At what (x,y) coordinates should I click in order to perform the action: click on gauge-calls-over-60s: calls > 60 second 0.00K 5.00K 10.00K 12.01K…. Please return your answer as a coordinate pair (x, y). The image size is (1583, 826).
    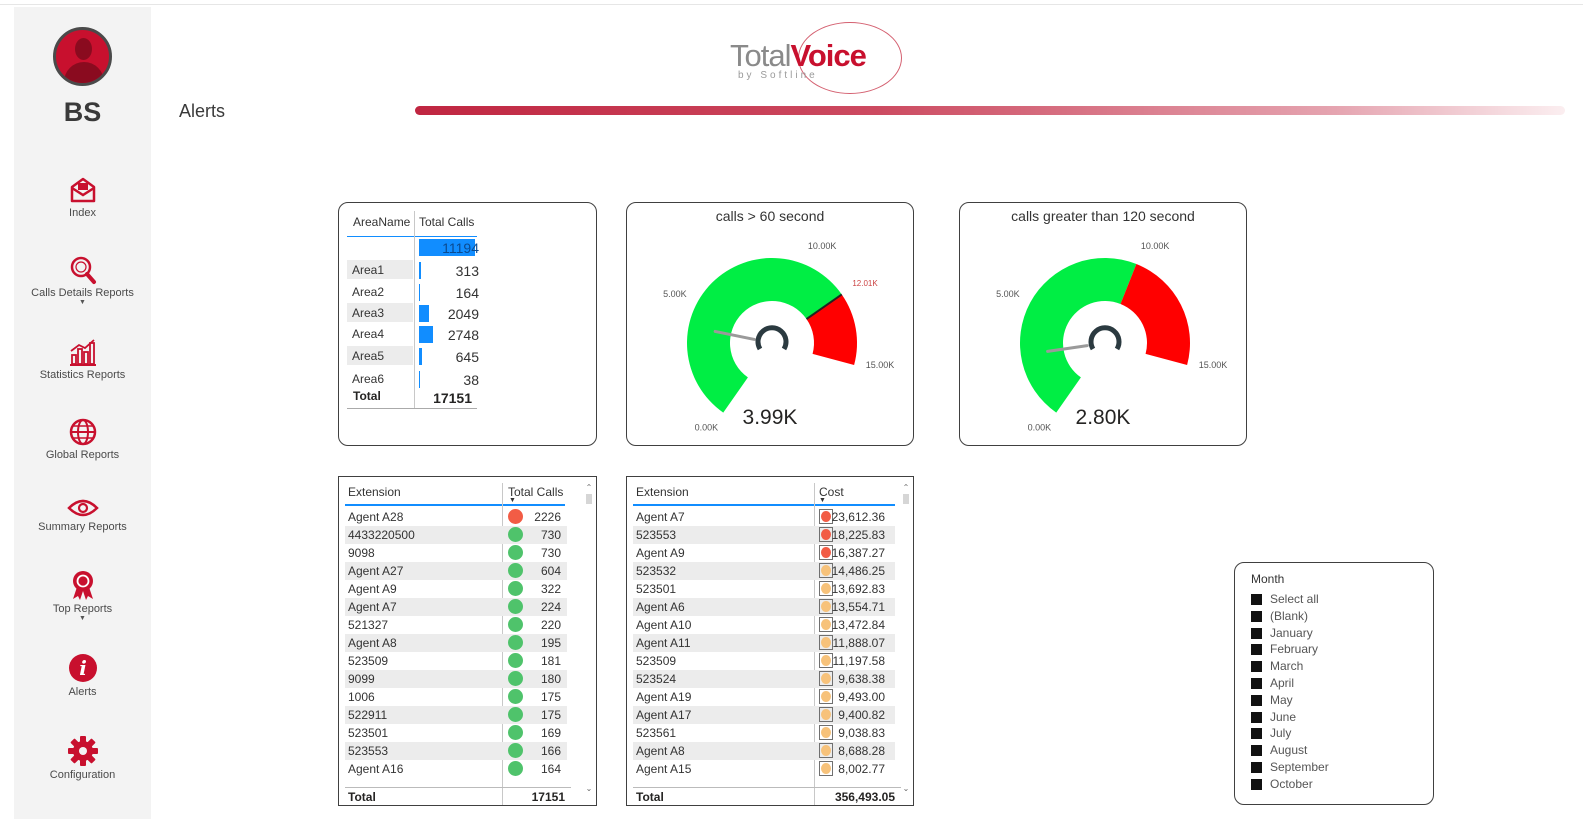
    Looking at the image, I should click on (770, 324).